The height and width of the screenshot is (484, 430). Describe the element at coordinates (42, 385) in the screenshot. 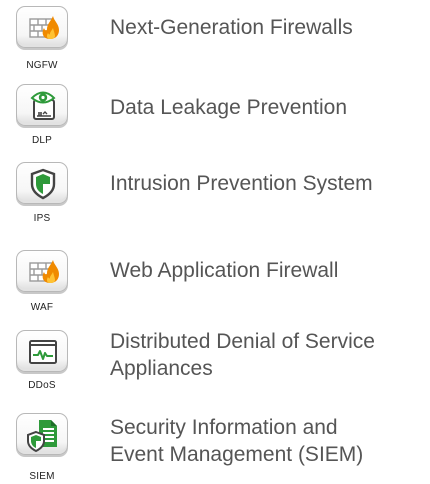

I see `abbr-label: DDoS` at that location.